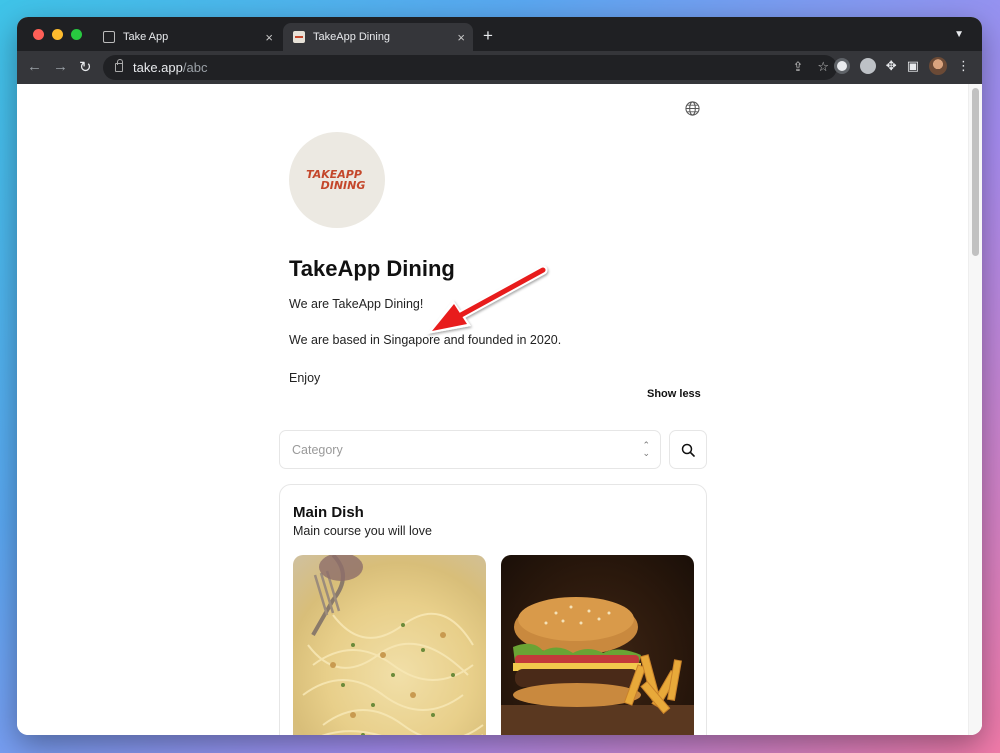 The height and width of the screenshot is (753, 1000). Describe the element at coordinates (158, 67) in the screenshot. I see `url-host: take.app` at that location.